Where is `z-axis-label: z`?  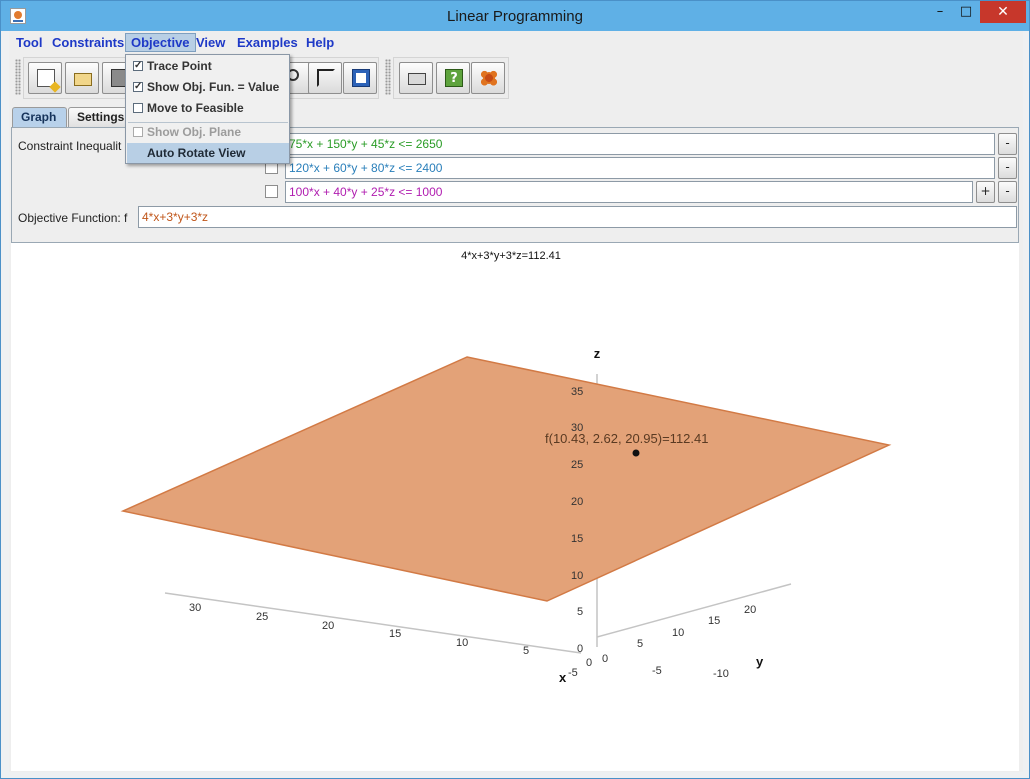 z-axis-label: z is located at coordinates (597, 353).